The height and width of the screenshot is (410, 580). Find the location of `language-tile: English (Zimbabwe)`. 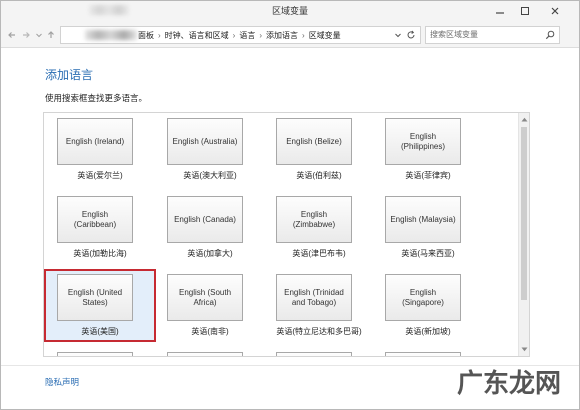

language-tile: English (Zimbabwe) is located at coordinates (314, 219).